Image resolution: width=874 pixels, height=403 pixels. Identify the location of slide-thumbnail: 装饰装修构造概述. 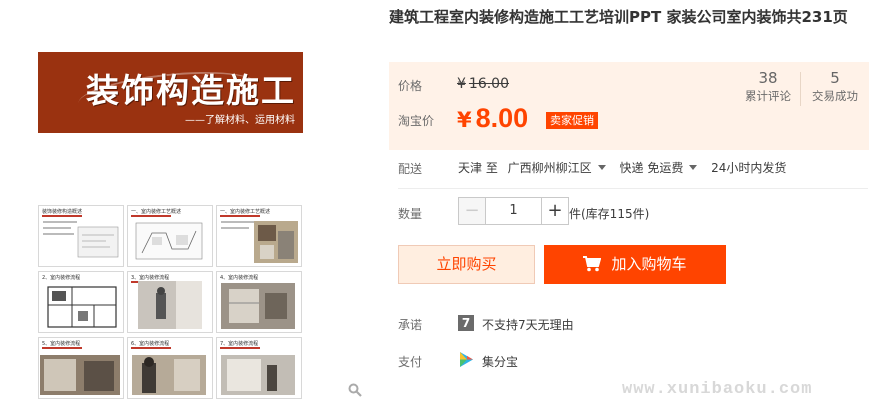
(81, 236).